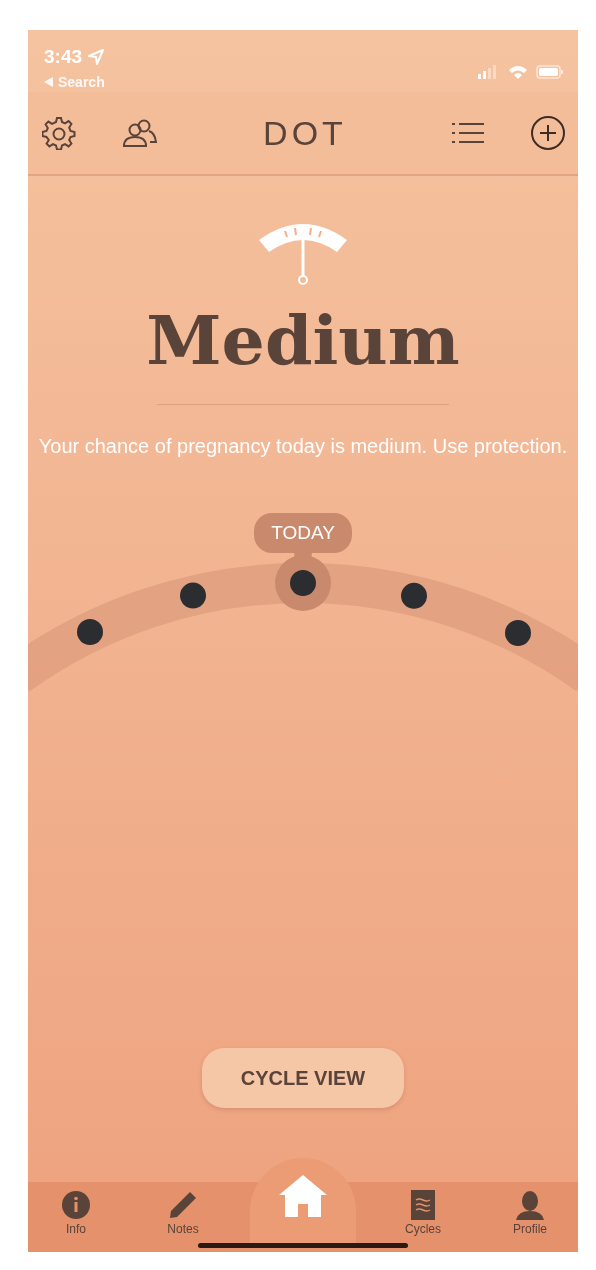  Describe the element at coordinates (303, 582) in the screenshot. I see `today-marker` at that location.